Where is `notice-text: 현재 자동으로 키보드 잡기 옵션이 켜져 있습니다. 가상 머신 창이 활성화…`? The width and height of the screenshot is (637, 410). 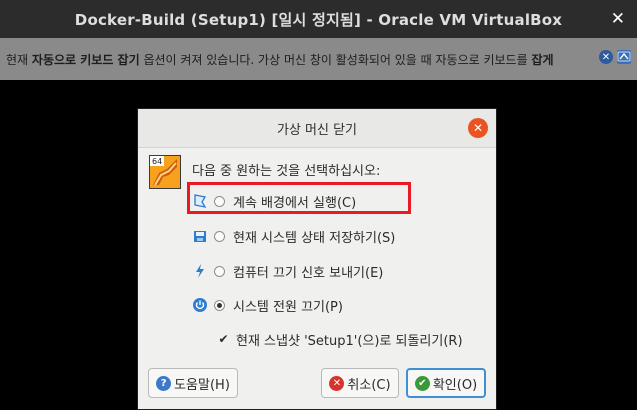
notice-text: 현재 자동으로 키보드 잡기 옵션이 켜져 있습니다. 가상 머신 창이 활성화… is located at coordinates (280, 59).